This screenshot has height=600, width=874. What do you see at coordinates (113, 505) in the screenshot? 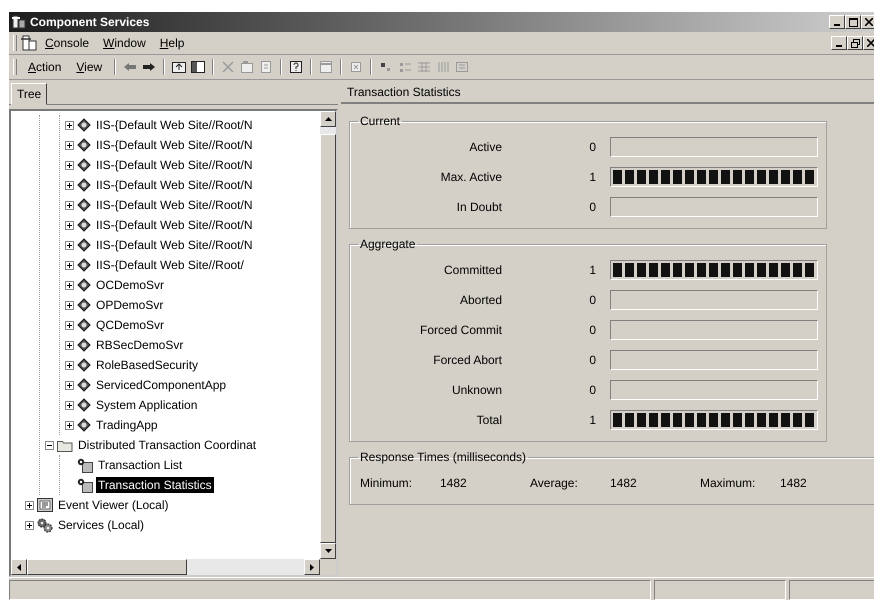
I see `tree-item: Event Viewer (Local)` at bounding box center [113, 505].